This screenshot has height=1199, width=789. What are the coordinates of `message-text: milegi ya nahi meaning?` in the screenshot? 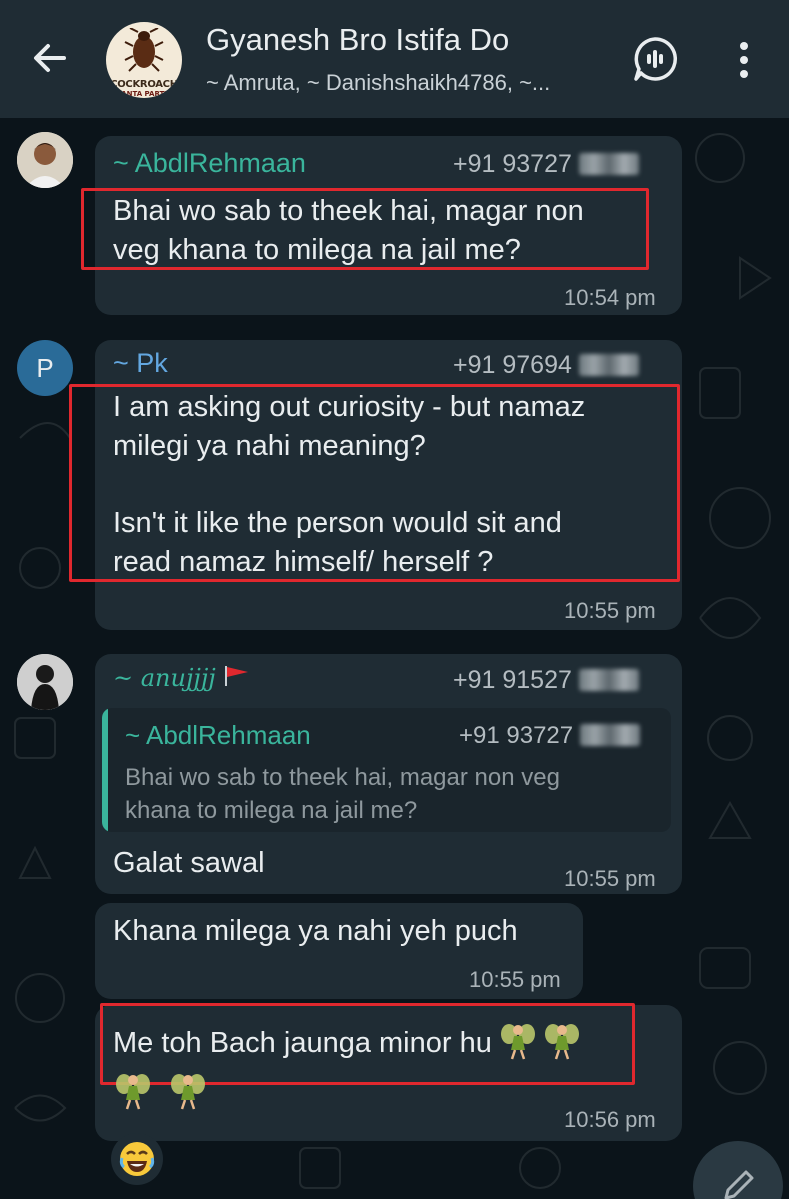 It's located at (269, 446).